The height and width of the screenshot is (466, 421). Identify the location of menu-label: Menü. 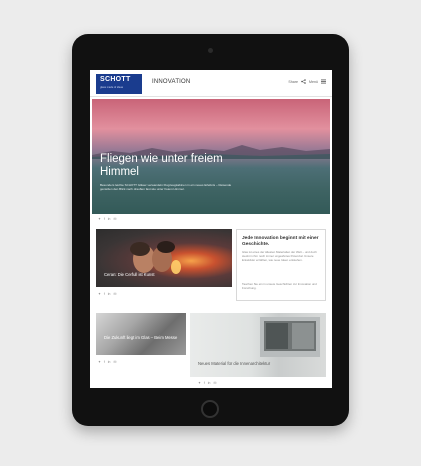
(313, 82).